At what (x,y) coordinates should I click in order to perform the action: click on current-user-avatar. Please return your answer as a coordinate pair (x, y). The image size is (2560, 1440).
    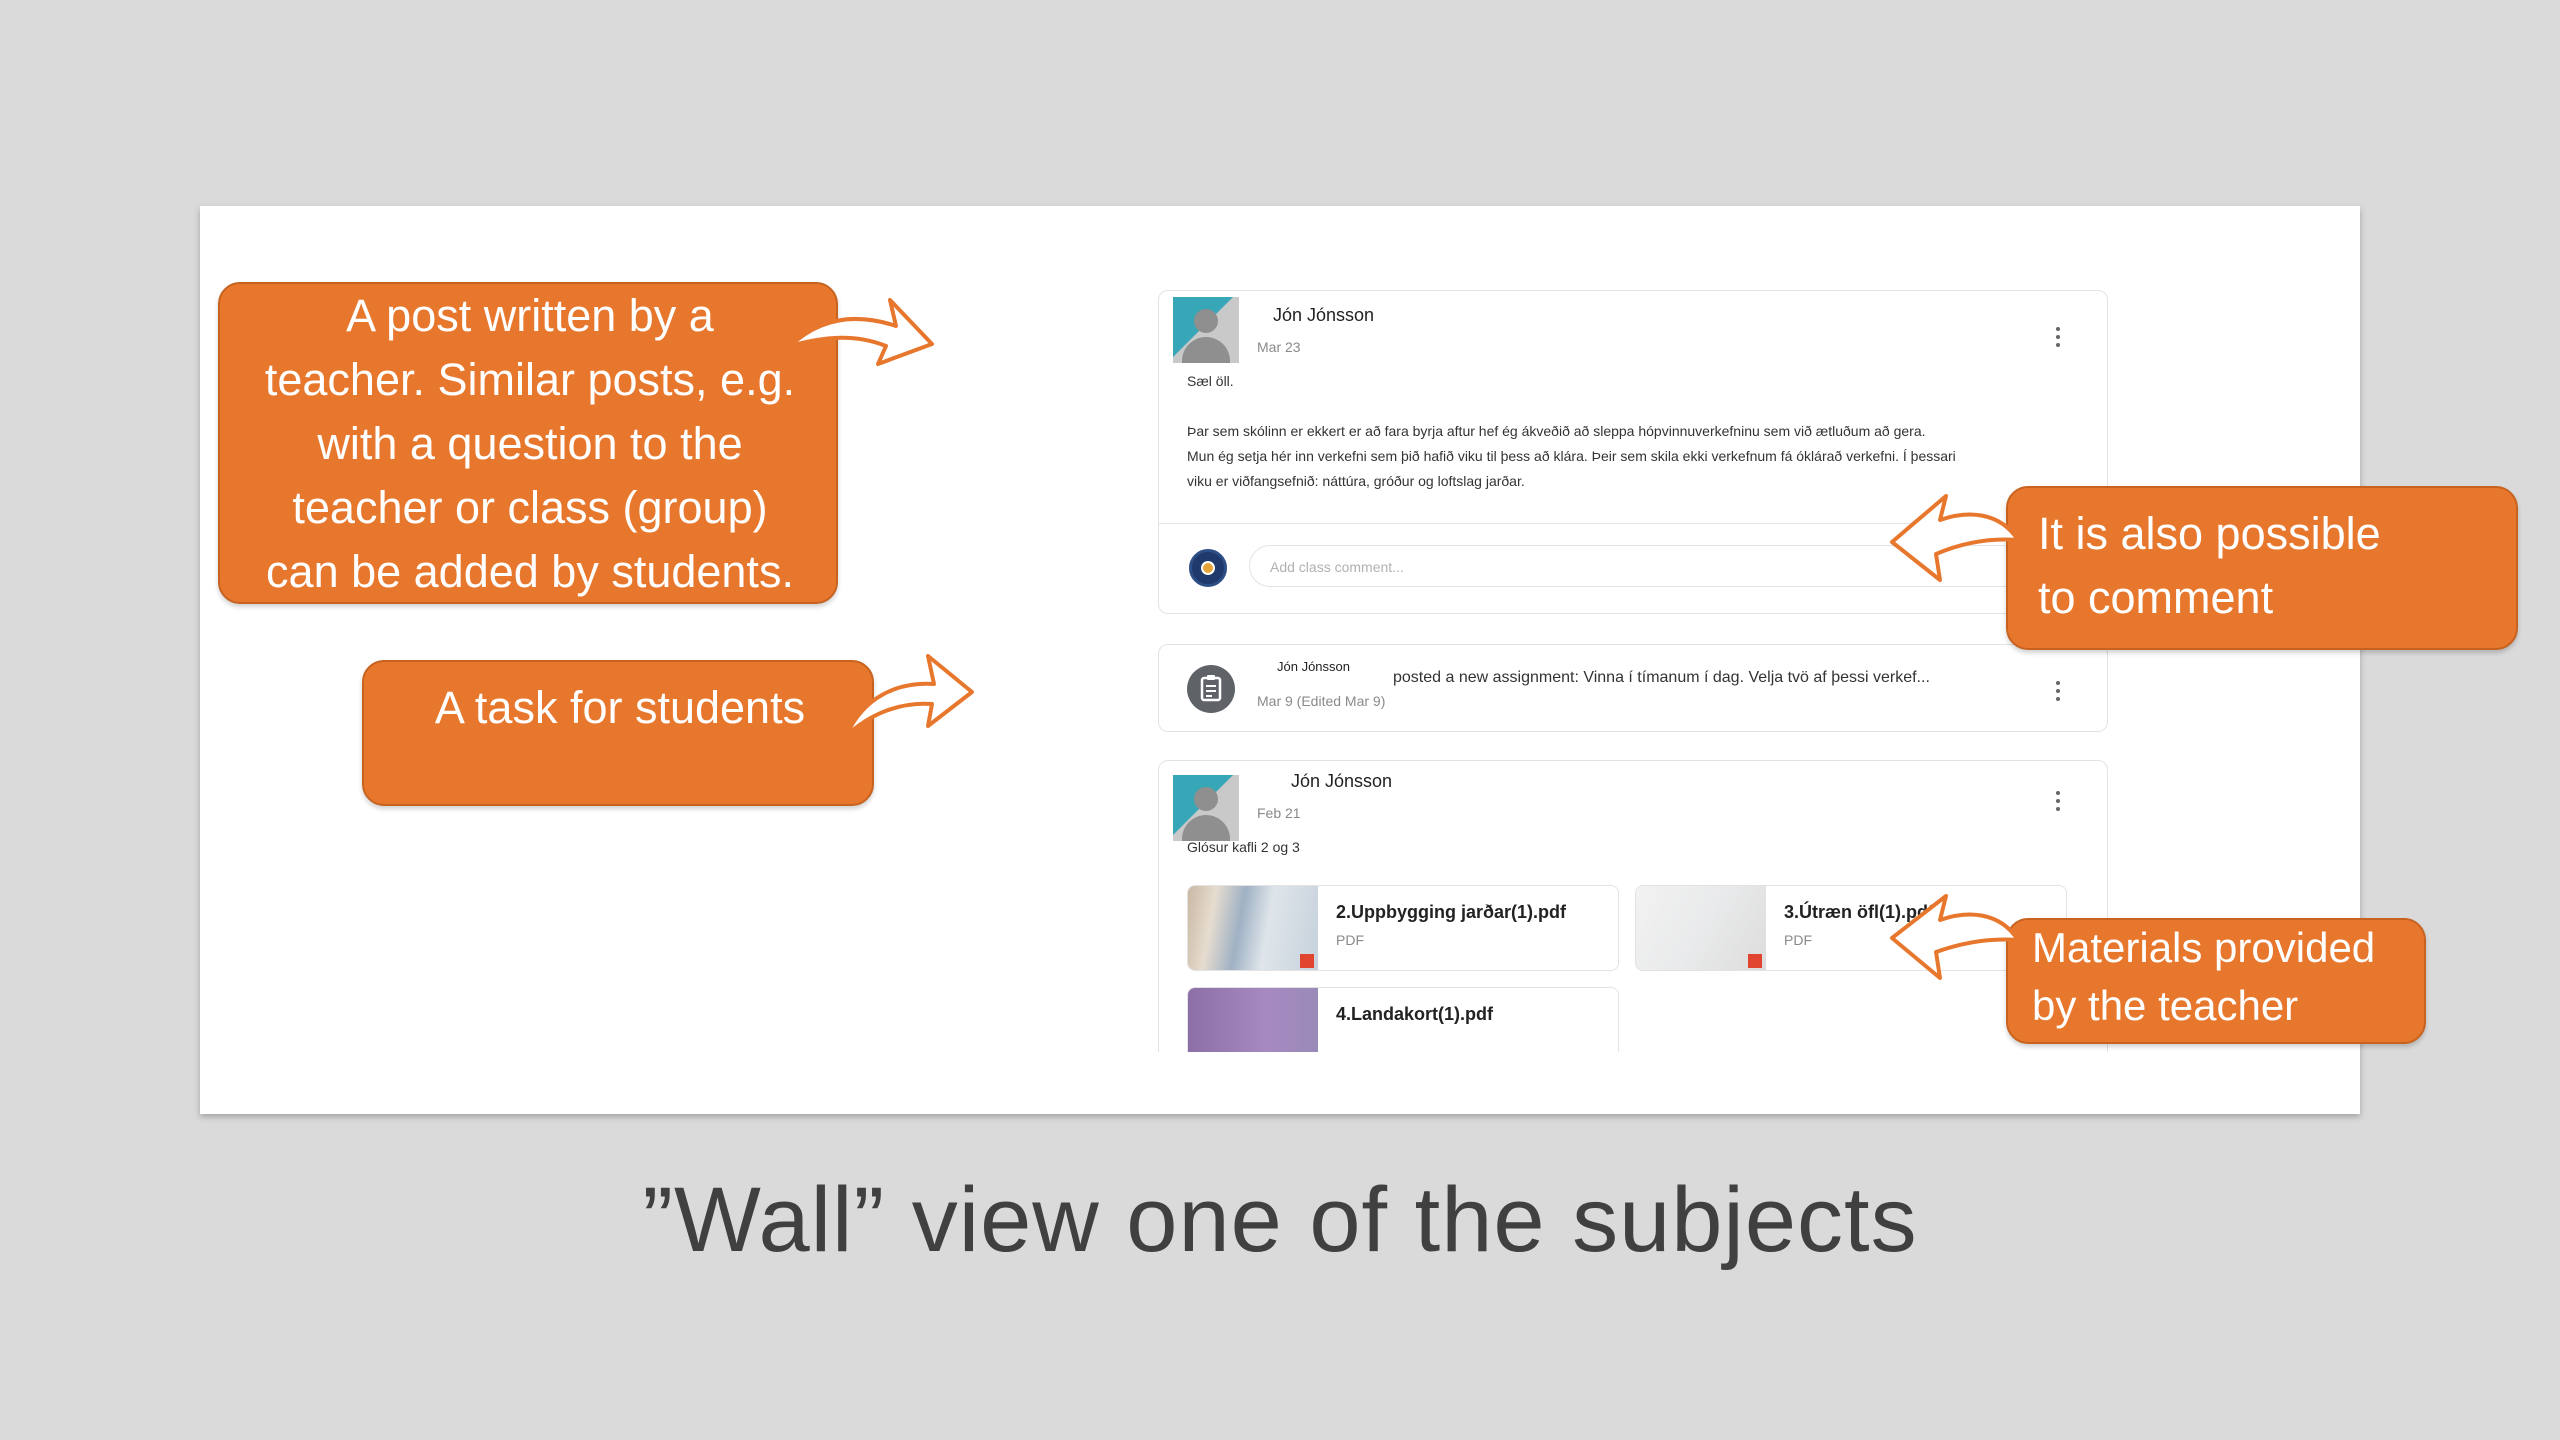
    Looking at the image, I should click on (1208, 568).